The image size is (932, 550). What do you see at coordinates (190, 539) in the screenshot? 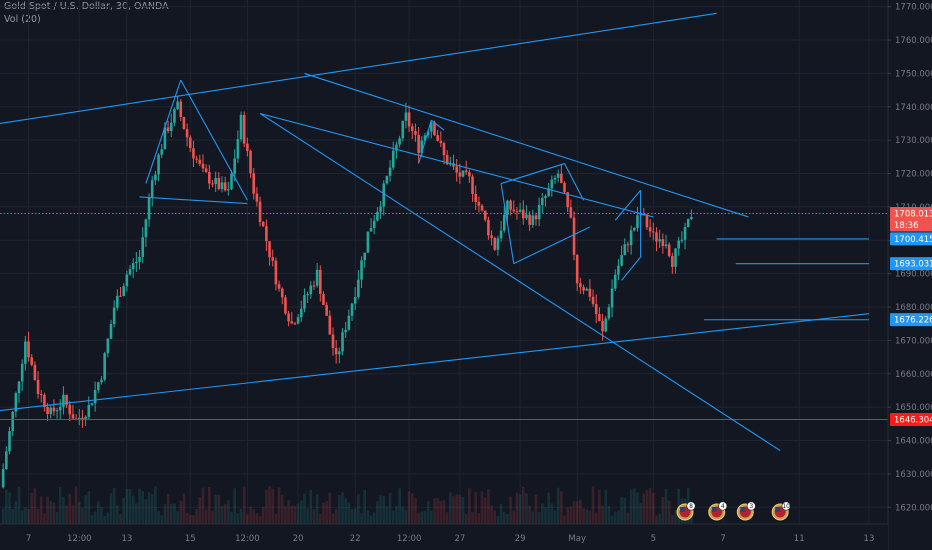
I see `time-tick-label: 15` at bounding box center [190, 539].